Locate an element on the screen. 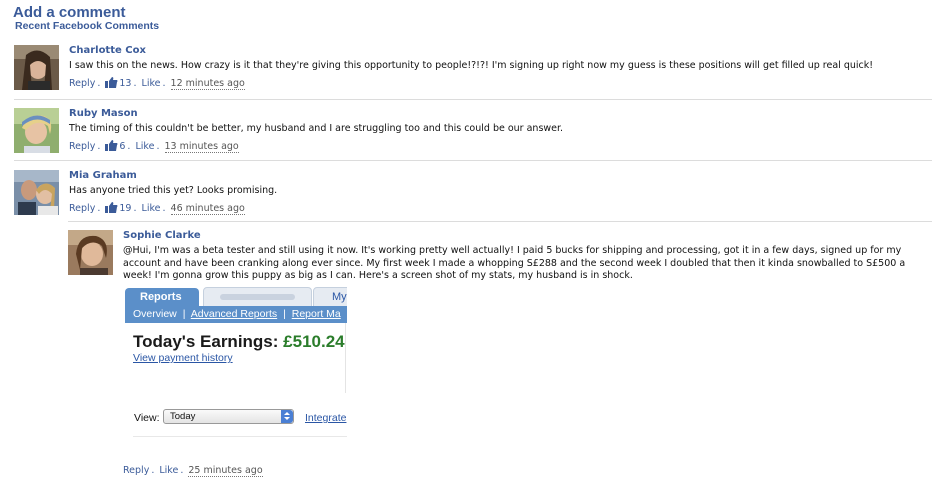  commenter-name: Mia Graham is located at coordinates (499, 176).